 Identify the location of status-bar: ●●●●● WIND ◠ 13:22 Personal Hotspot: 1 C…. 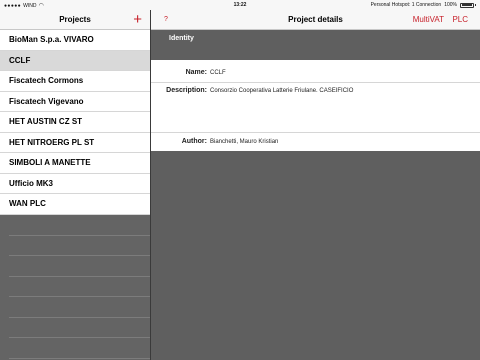
(240, 5).